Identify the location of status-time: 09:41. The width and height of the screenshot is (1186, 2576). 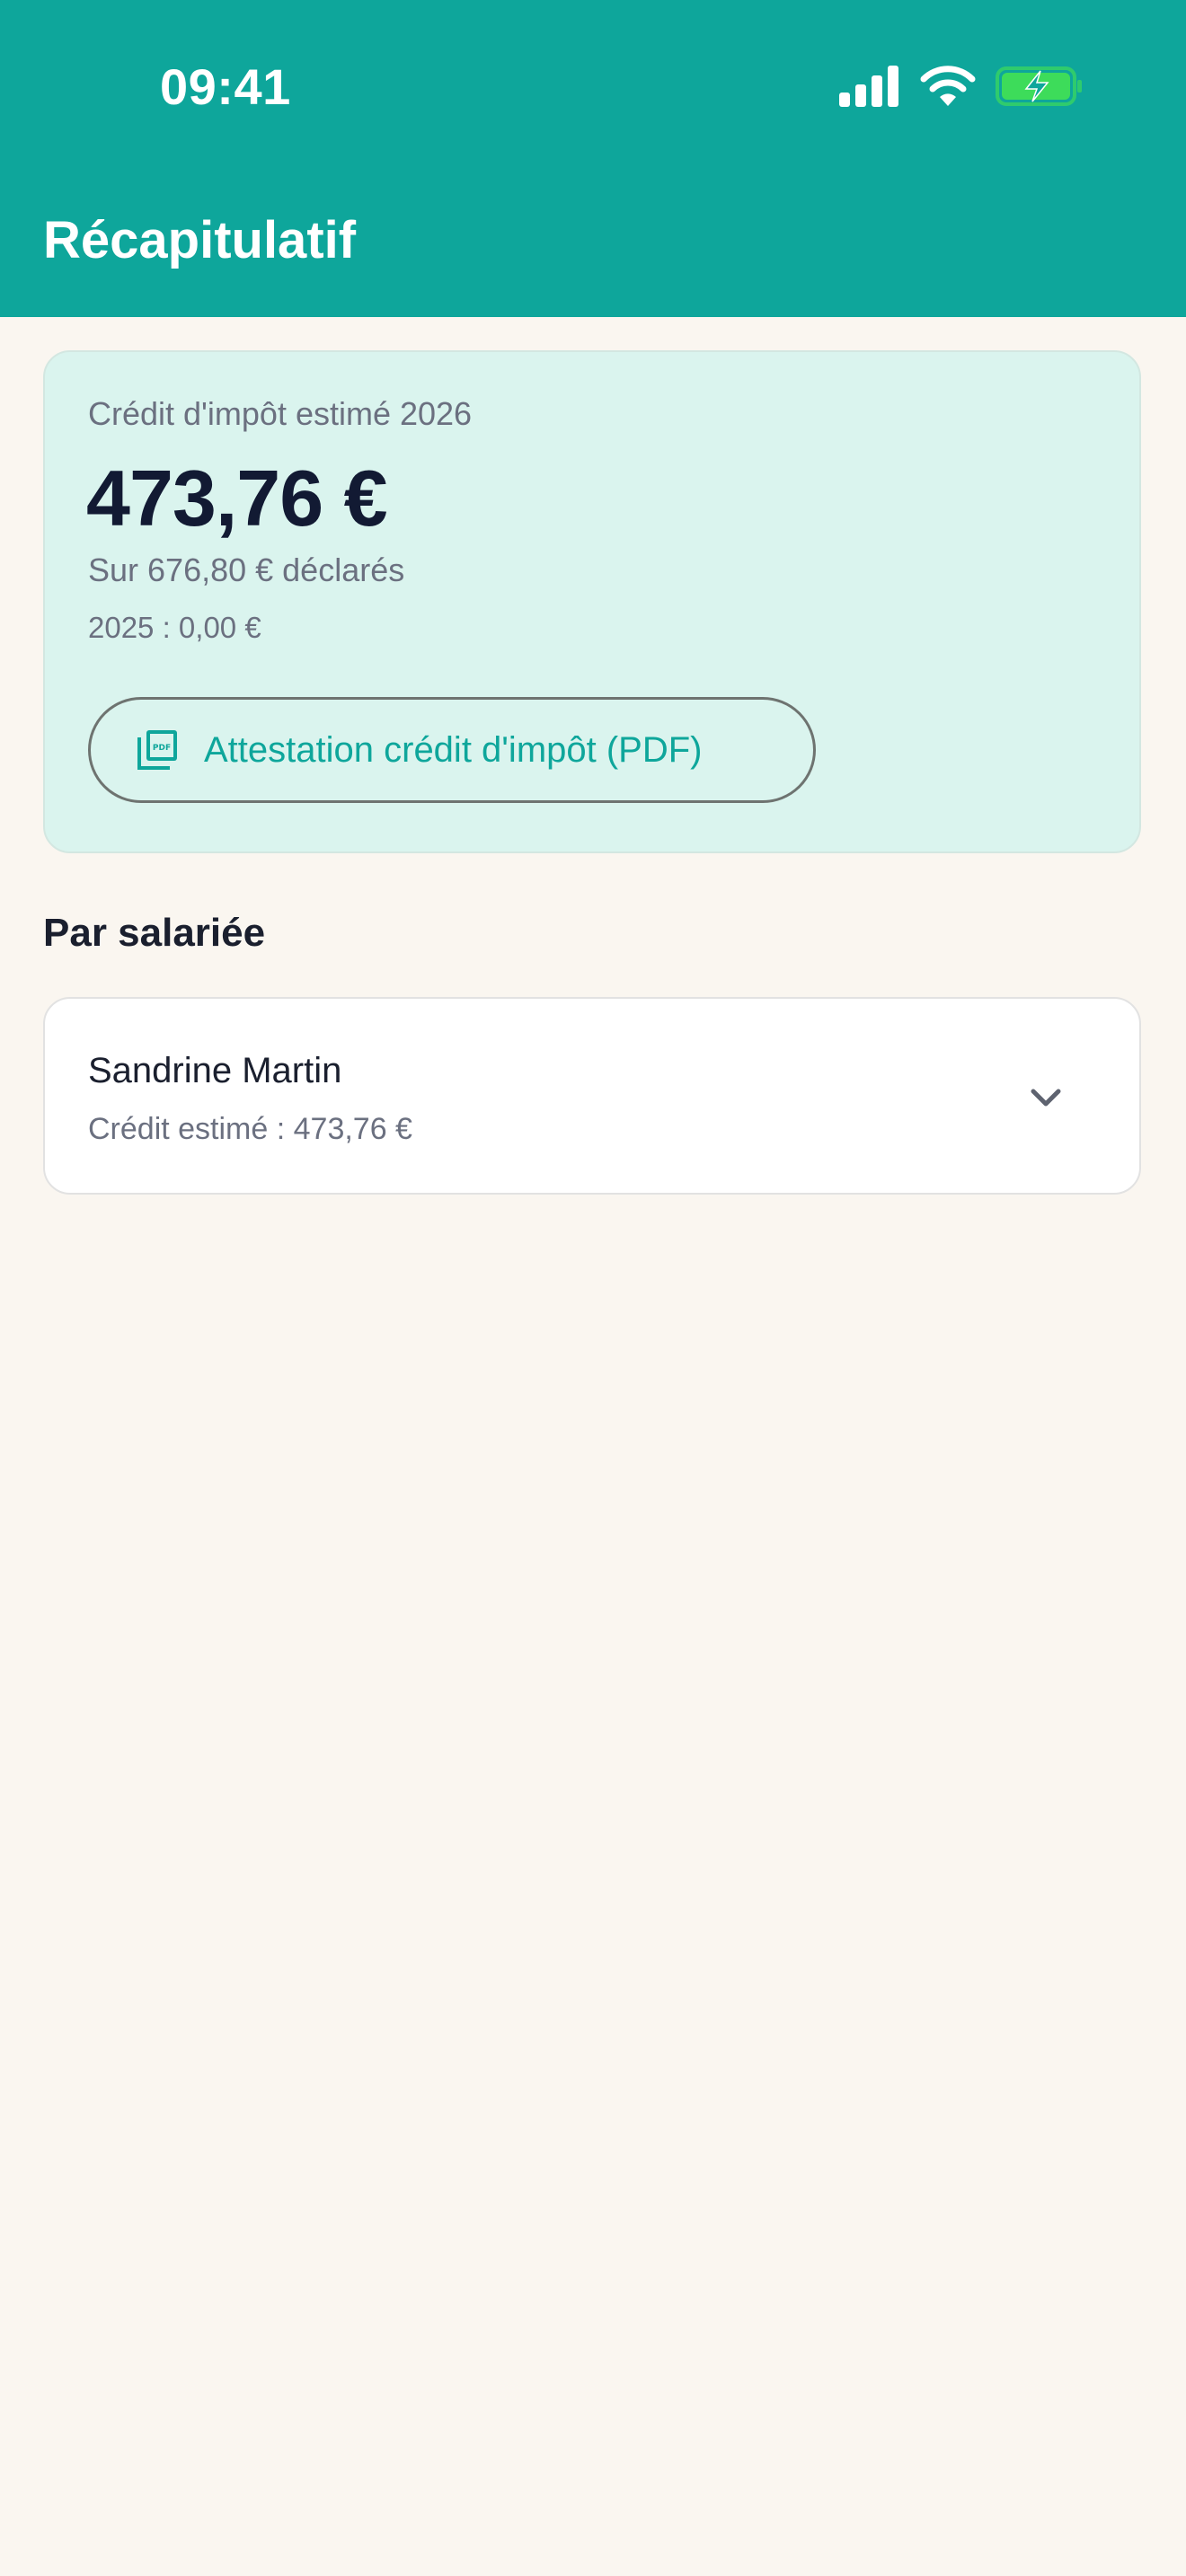
(225, 86).